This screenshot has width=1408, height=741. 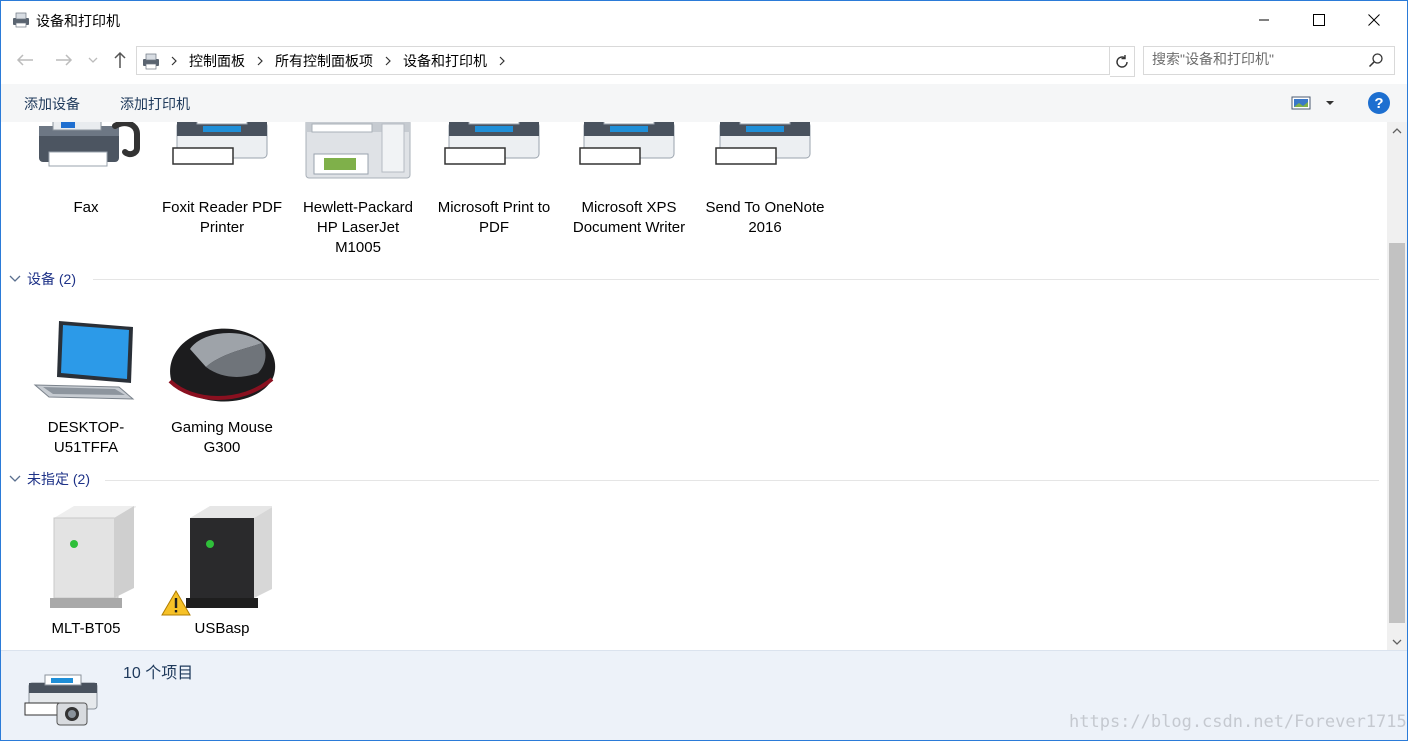 What do you see at coordinates (1379, 103) in the screenshot?
I see `help-button: ?` at bounding box center [1379, 103].